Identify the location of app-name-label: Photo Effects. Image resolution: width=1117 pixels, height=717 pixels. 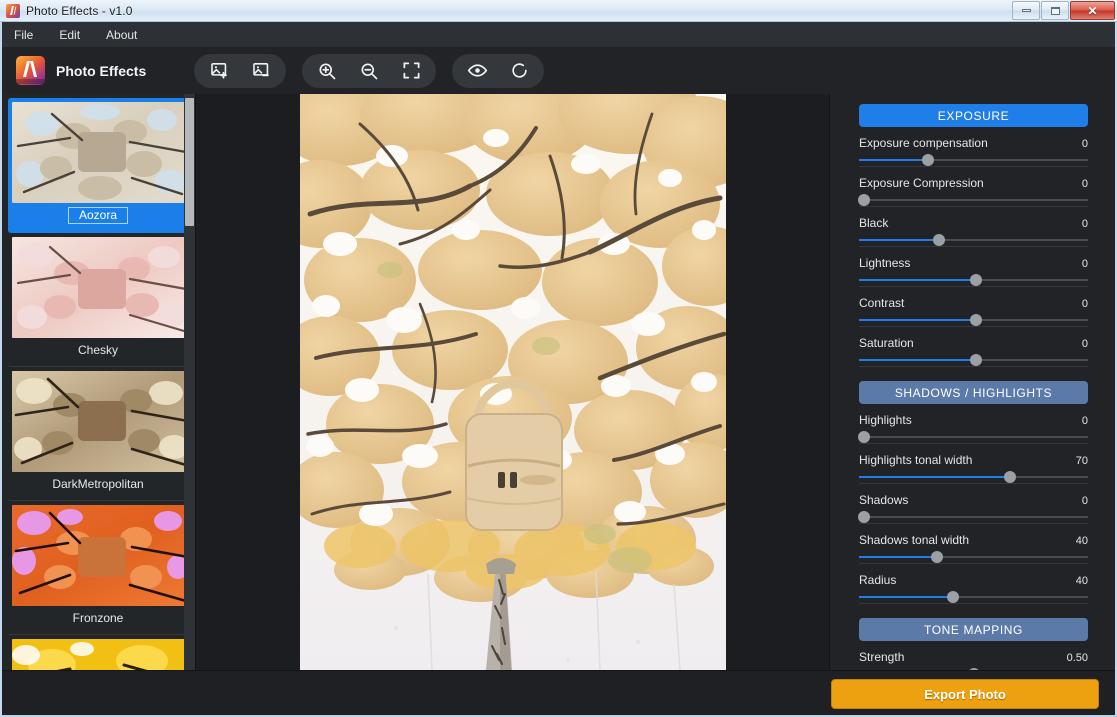
(101, 70).